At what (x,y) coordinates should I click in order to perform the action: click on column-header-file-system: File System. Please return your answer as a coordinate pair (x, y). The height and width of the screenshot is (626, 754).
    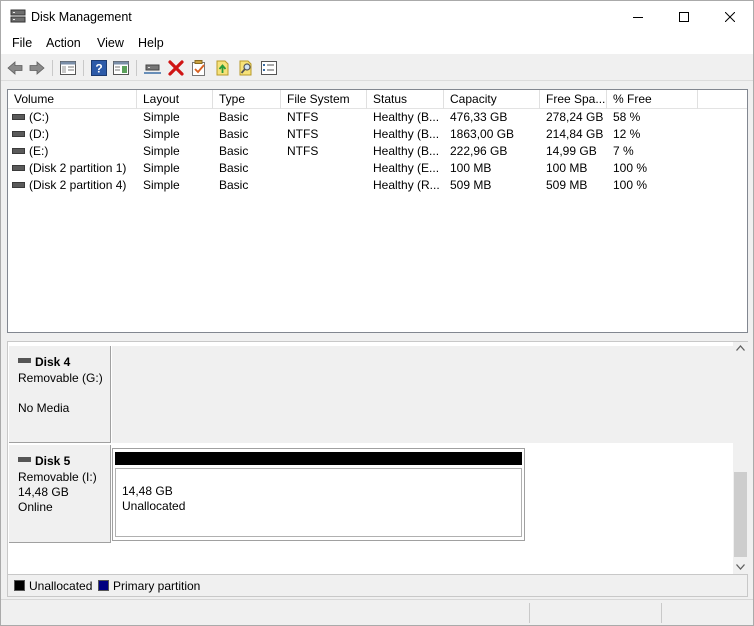
    Looking at the image, I should click on (324, 99).